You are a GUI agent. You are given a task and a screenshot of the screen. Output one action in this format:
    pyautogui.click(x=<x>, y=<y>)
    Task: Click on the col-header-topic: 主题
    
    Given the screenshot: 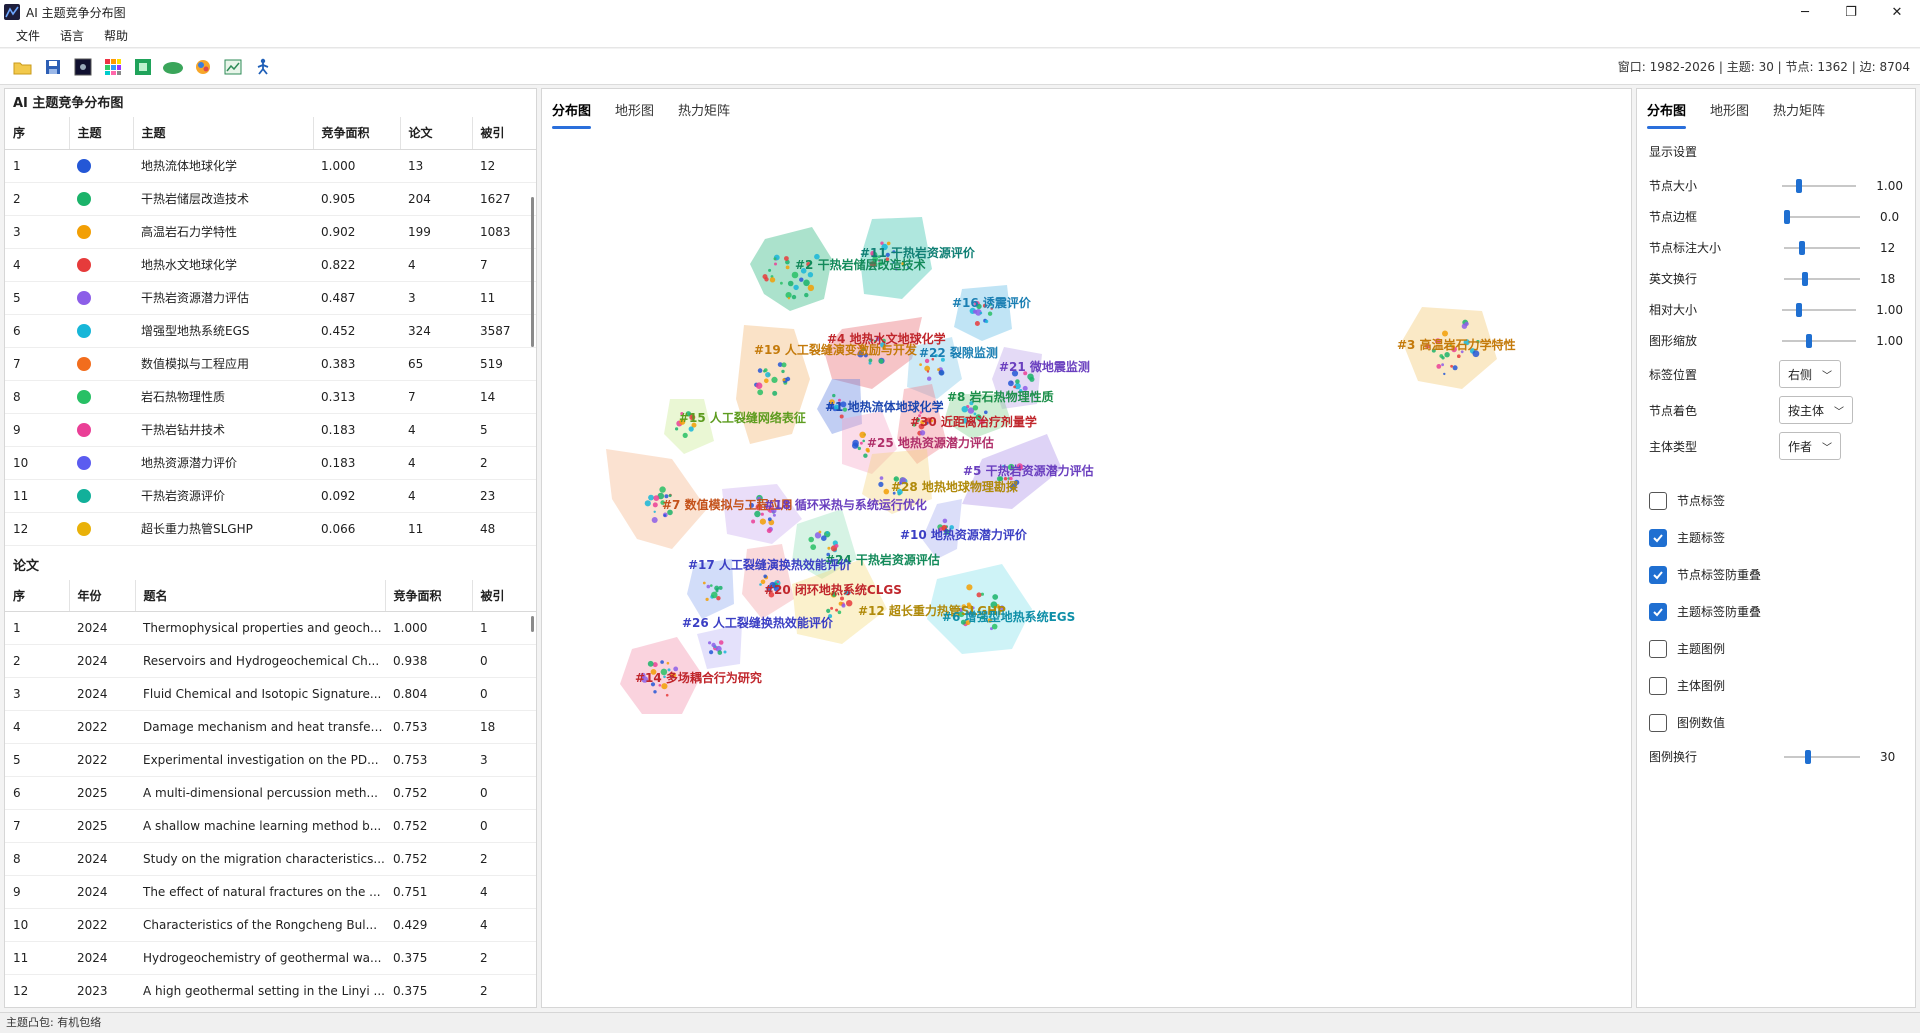 What is the action you would take?
    pyautogui.click(x=223, y=133)
    